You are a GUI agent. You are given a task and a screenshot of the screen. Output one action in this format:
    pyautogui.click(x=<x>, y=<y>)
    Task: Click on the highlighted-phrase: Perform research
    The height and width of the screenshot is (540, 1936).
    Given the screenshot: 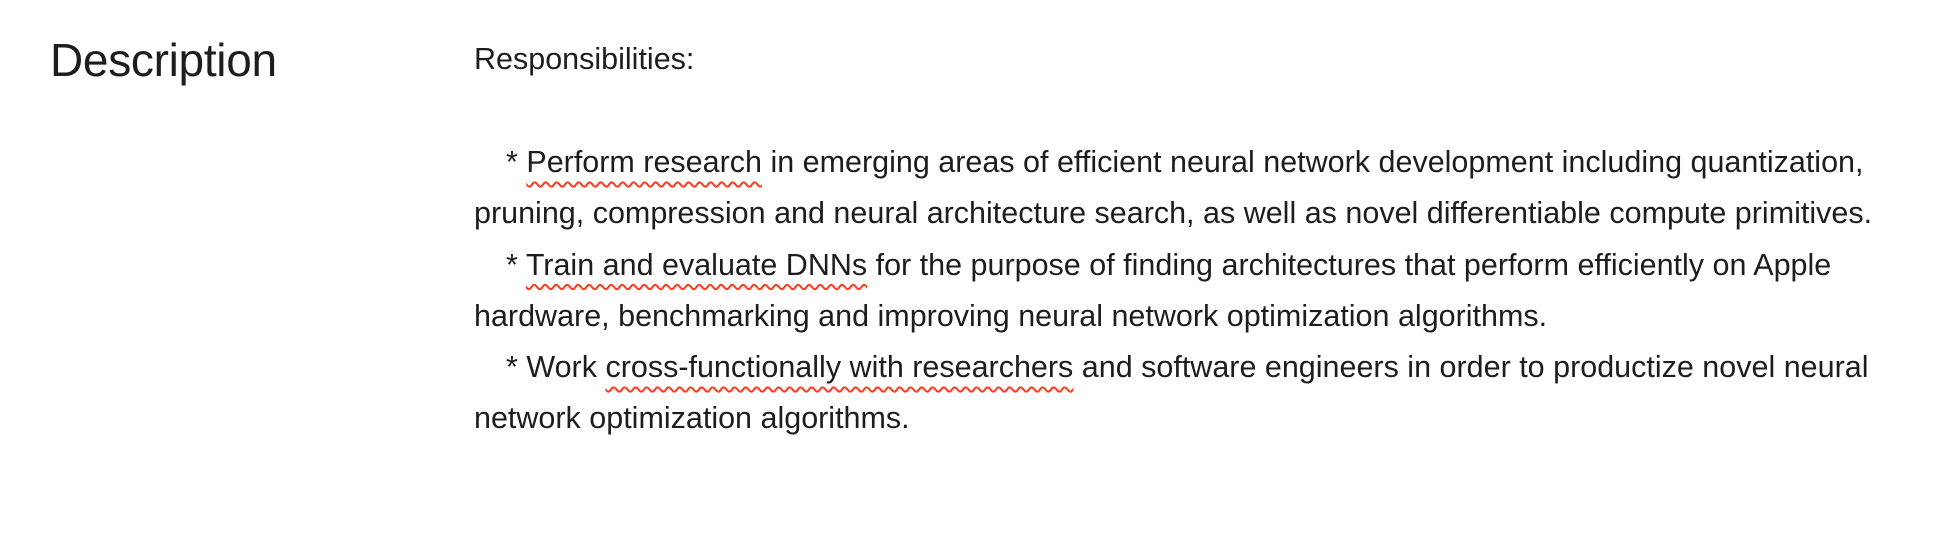 What is the action you would take?
    pyautogui.click(x=644, y=162)
    